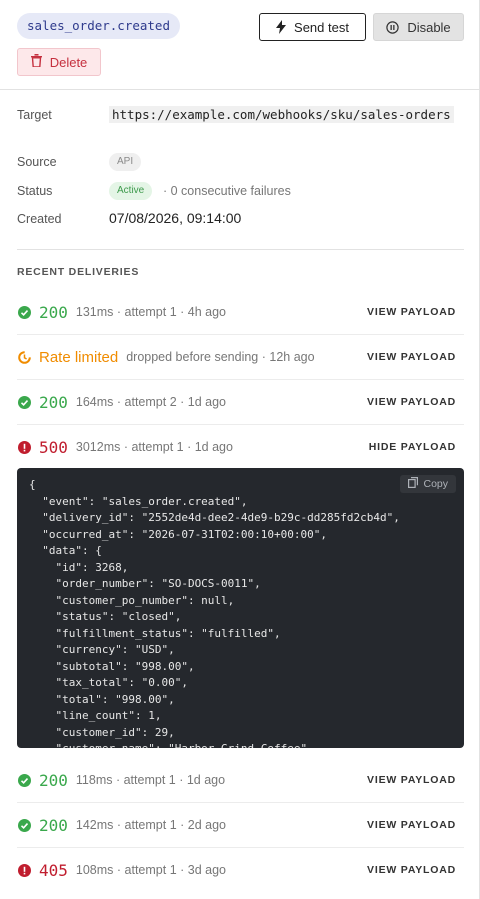 This screenshot has width=480, height=899. What do you see at coordinates (98, 26) in the screenshot?
I see `event-name-chip: sales_order.created` at bounding box center [98, 26].